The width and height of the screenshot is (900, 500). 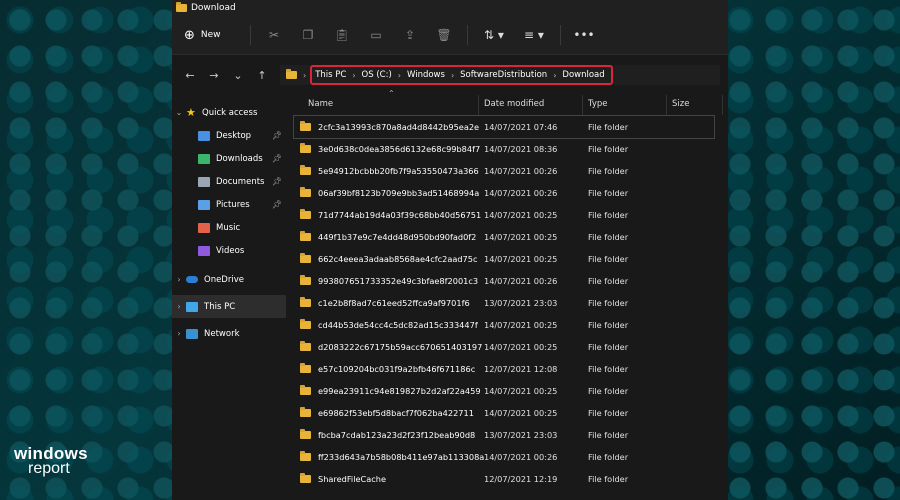 I want to click on watermark-line2: report, so click(x=49, y=468).